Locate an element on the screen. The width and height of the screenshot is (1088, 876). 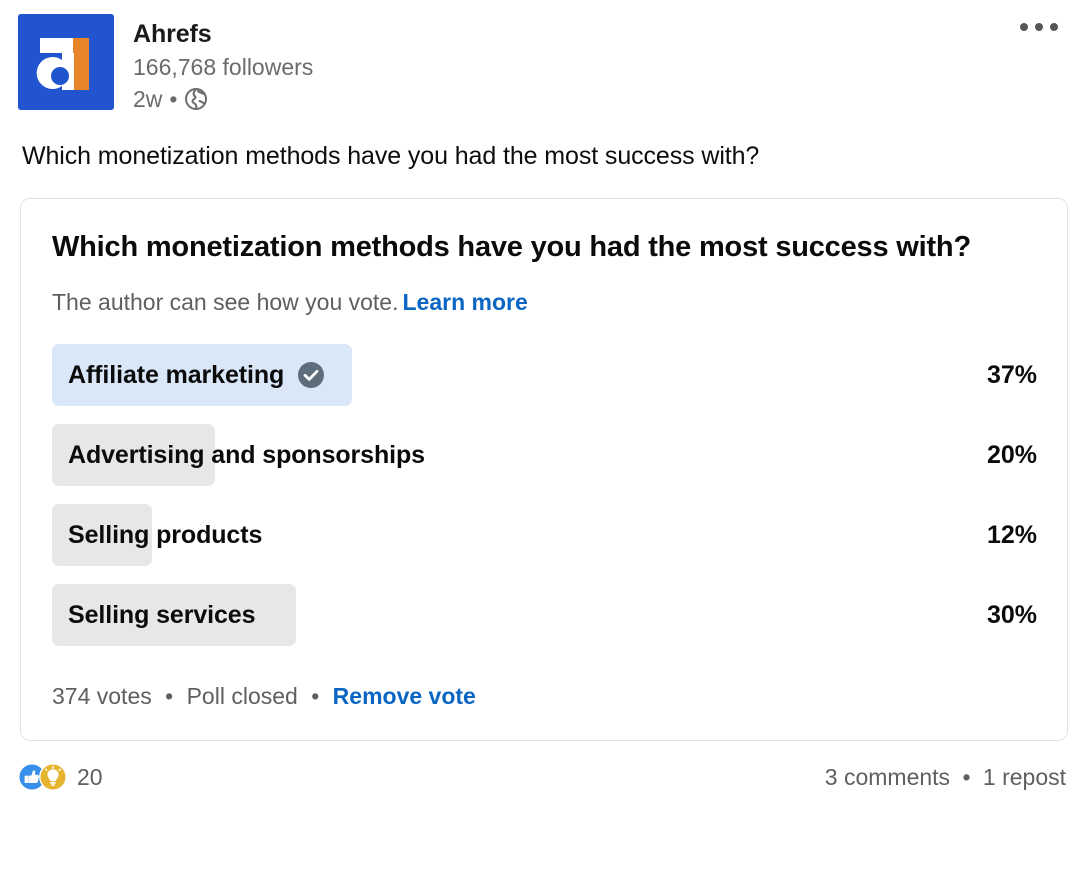
remove-vote-button: Remove vote is located at coordinates (404, 696).